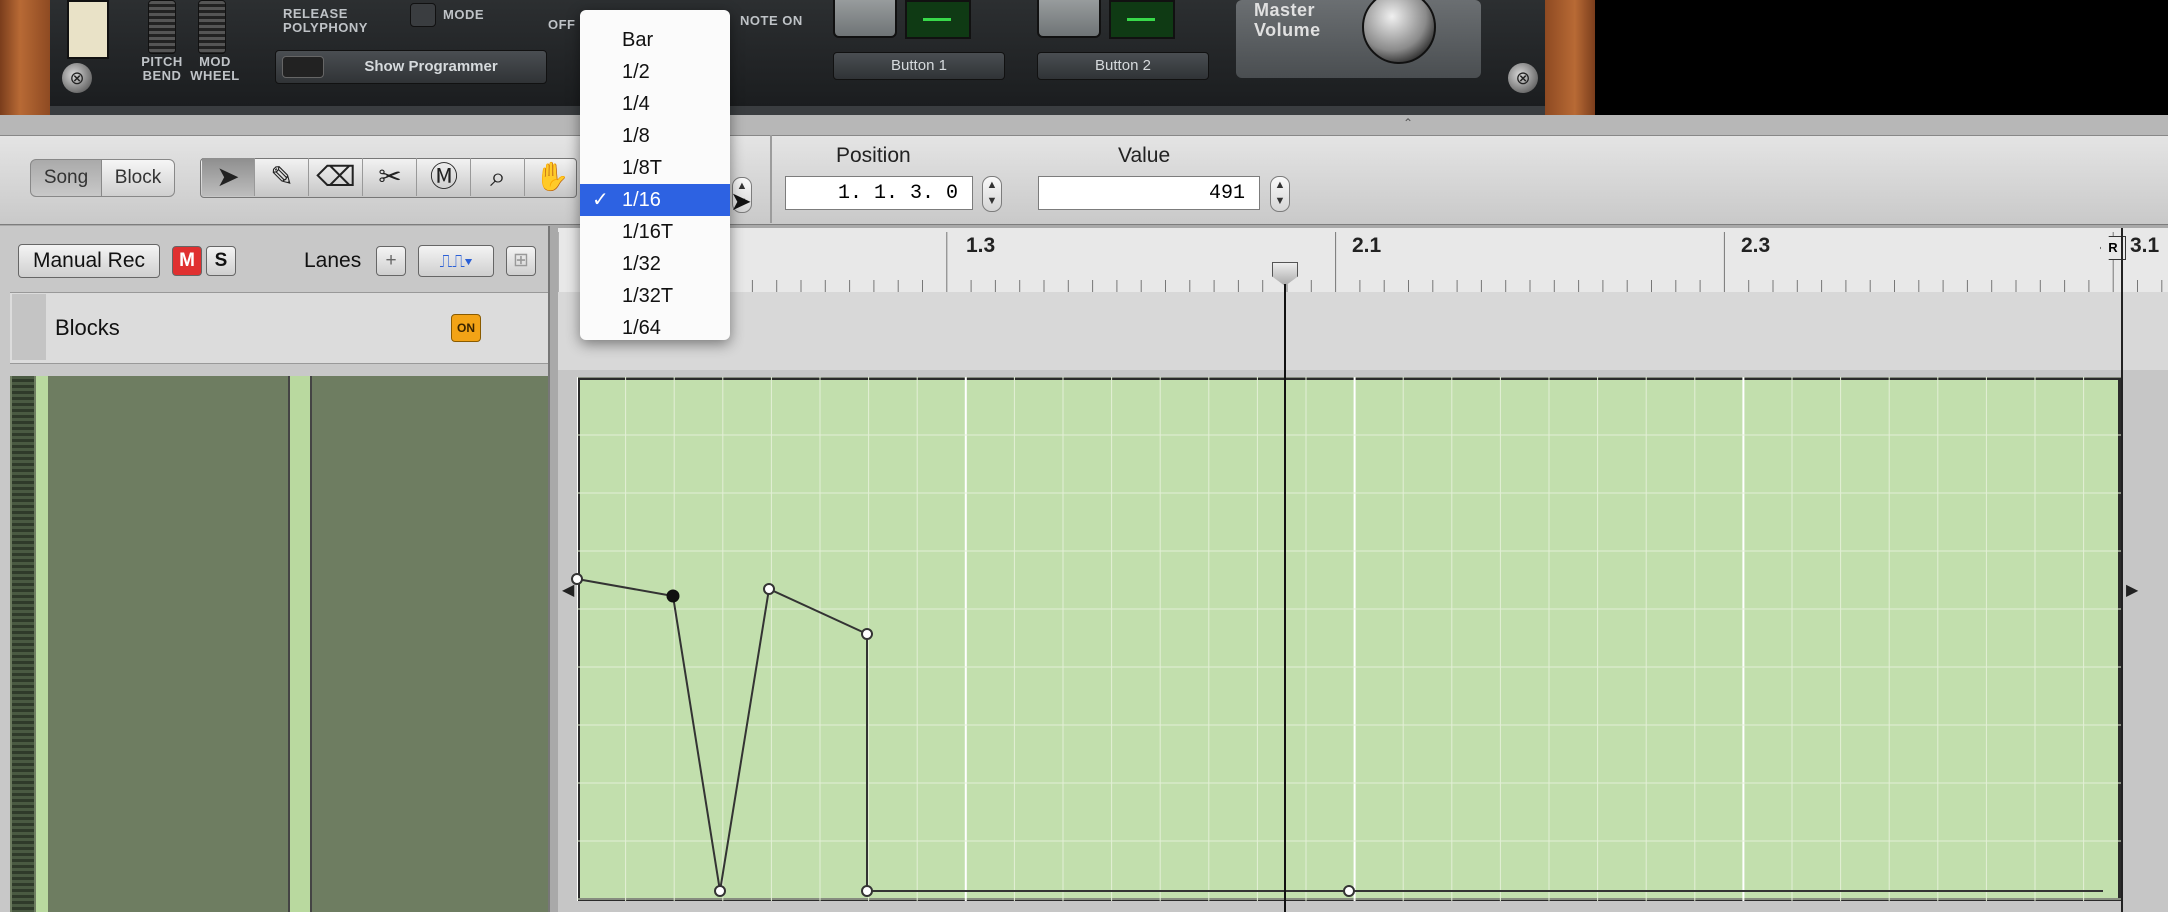 Image resolution: width=2168 pixels, height=912 pixels. What do you see at coordinates (1408, 123) in the screenshot?
I see `splitter-grip-icon: ⌃` at bounding box center [1408, 123].